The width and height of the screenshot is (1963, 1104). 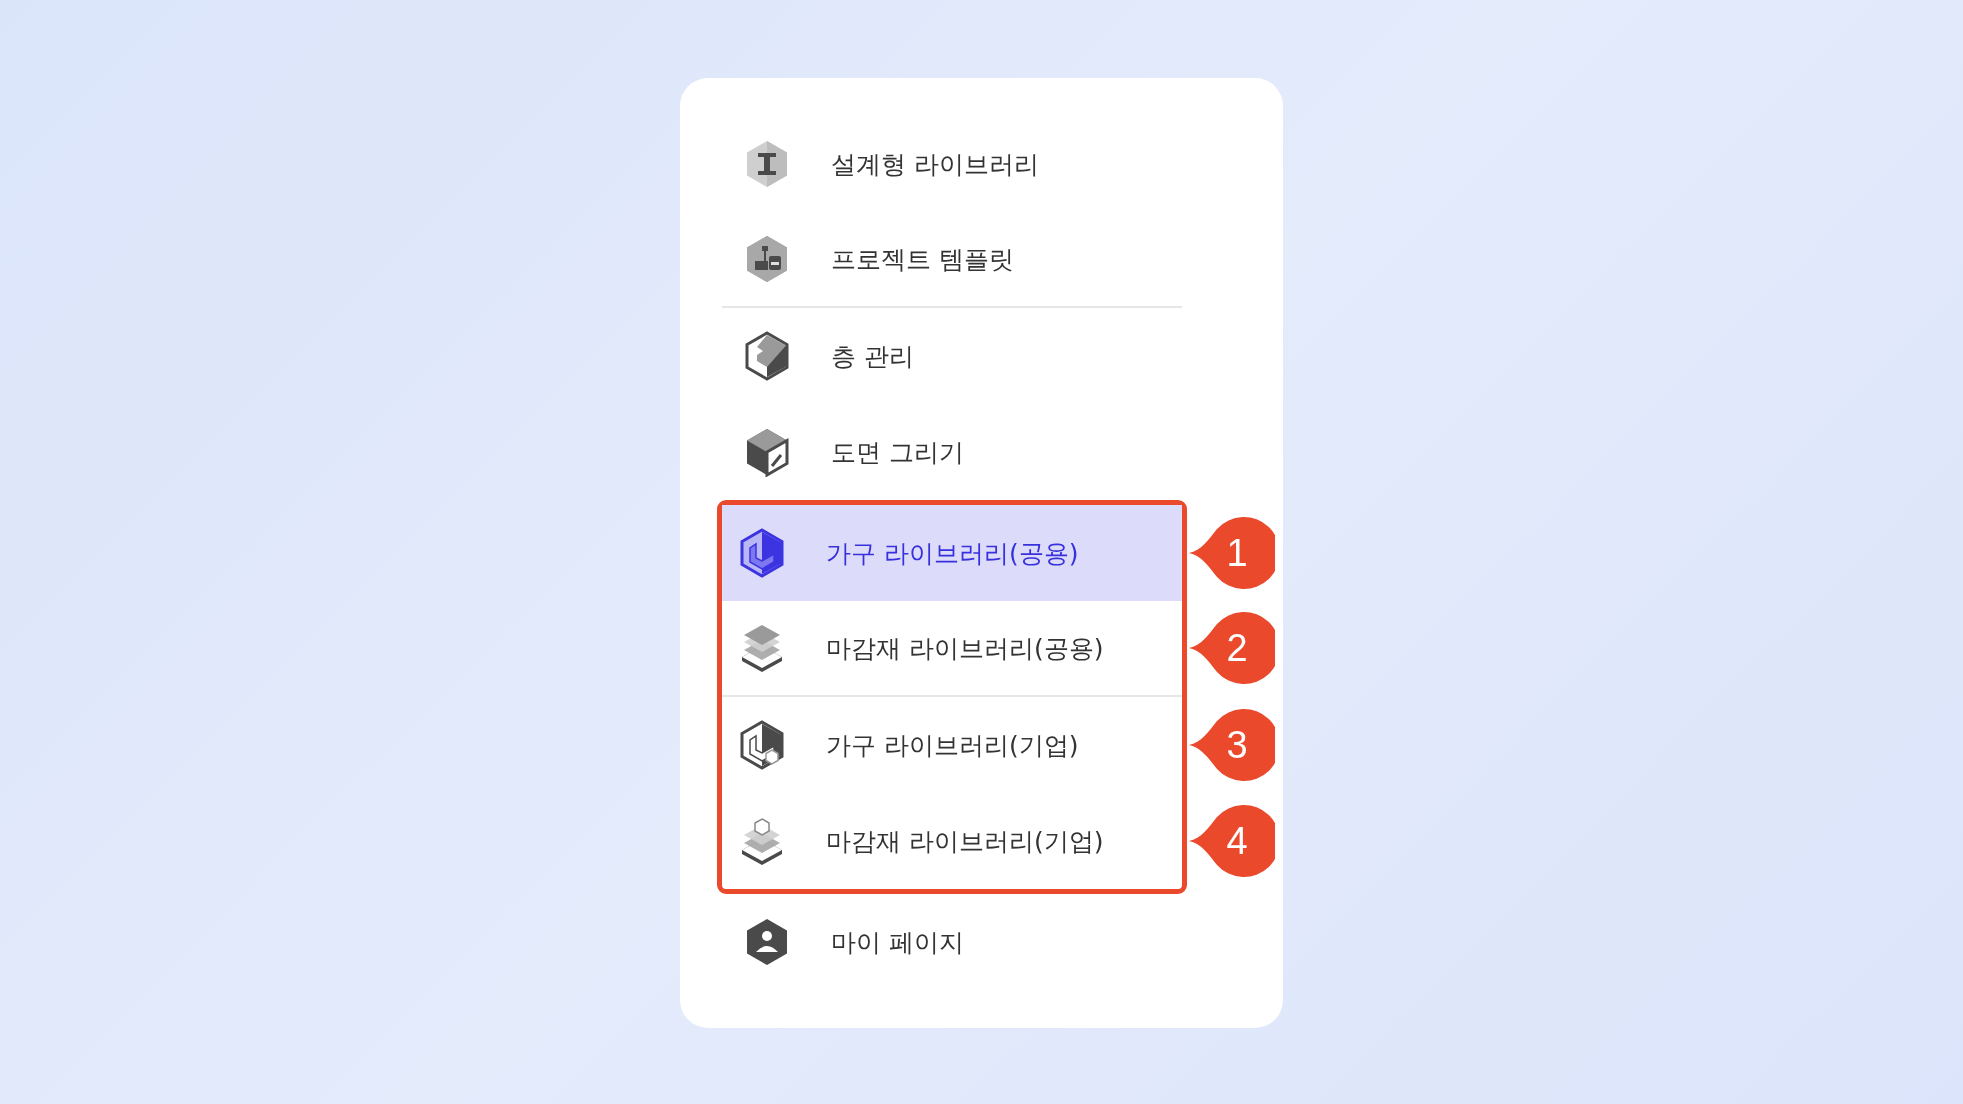 I want to click on menu-item-label: 가구 라이브러리(공용), so click(x=952, y=553).